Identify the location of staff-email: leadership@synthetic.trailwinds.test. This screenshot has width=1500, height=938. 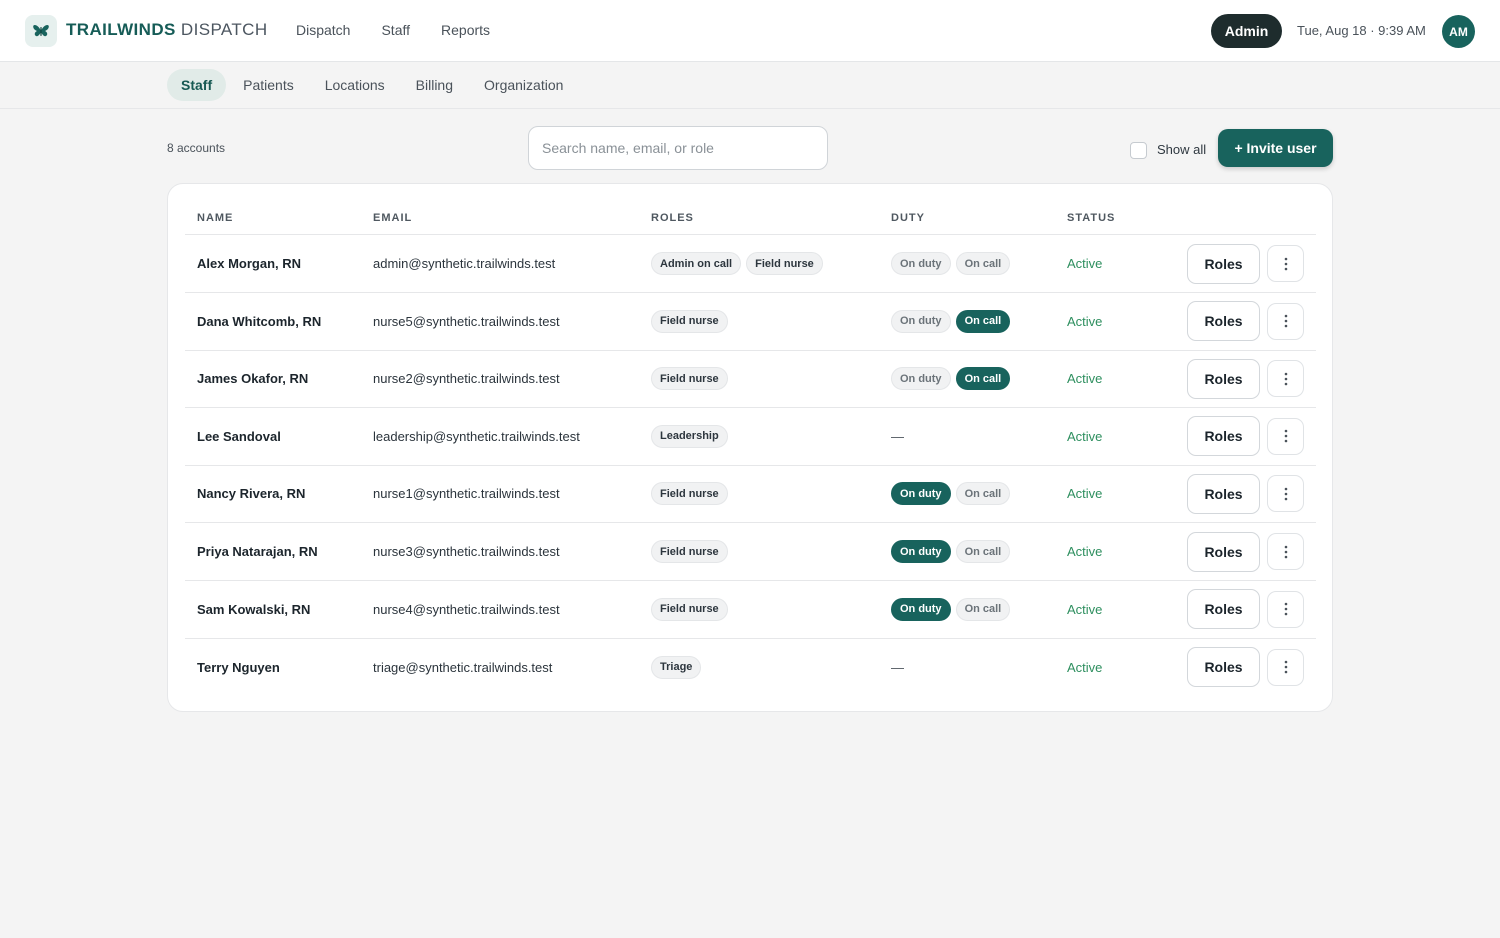
(476, 436).